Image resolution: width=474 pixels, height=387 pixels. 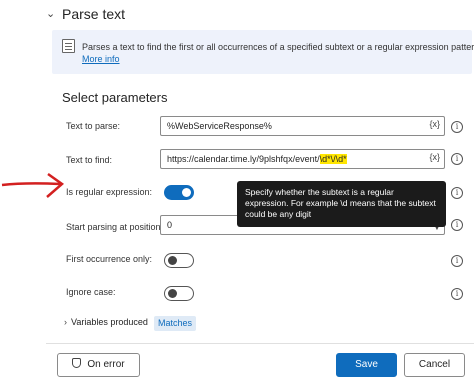 What do you see at coordinates (109, 192) in the screenshot?
I see `is-regex-label: Is regular expression:` at bounding box center [109, 192].